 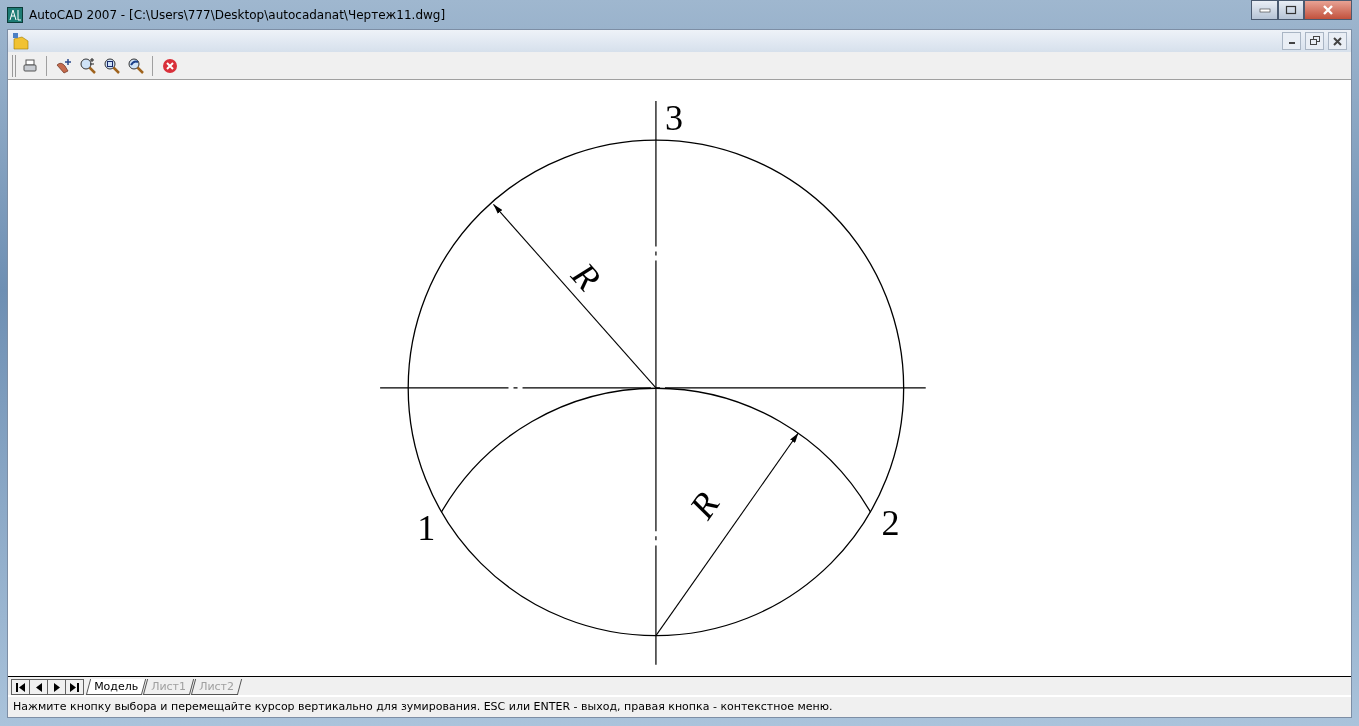 I want to click on layout-tab: Лист1, so click(x=168, y=687).